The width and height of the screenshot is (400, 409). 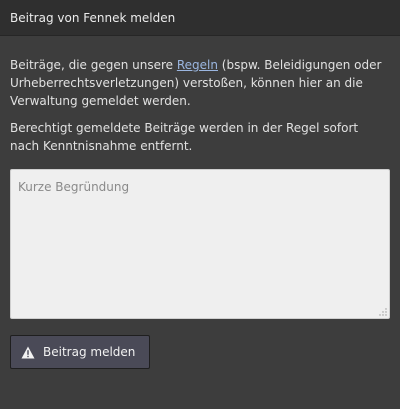 I want to click on dialog-header: Beitrag von Fennek melden, so click(x=200, y=18).